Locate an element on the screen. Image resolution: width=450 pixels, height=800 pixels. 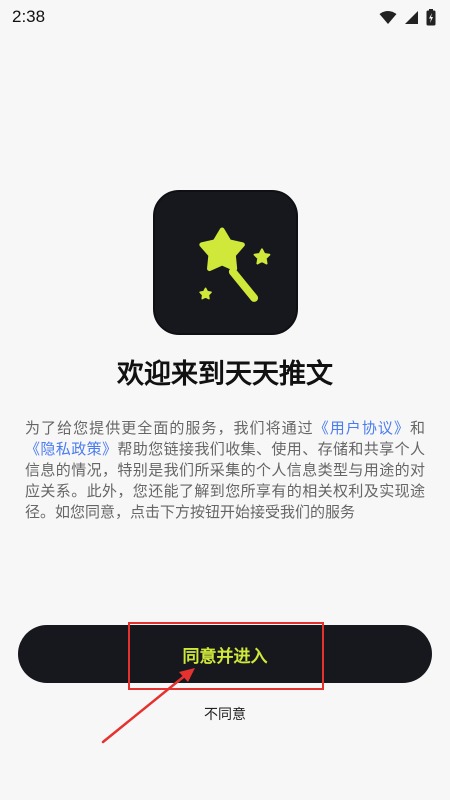
signal-icon is located at coordinates (411, 17).